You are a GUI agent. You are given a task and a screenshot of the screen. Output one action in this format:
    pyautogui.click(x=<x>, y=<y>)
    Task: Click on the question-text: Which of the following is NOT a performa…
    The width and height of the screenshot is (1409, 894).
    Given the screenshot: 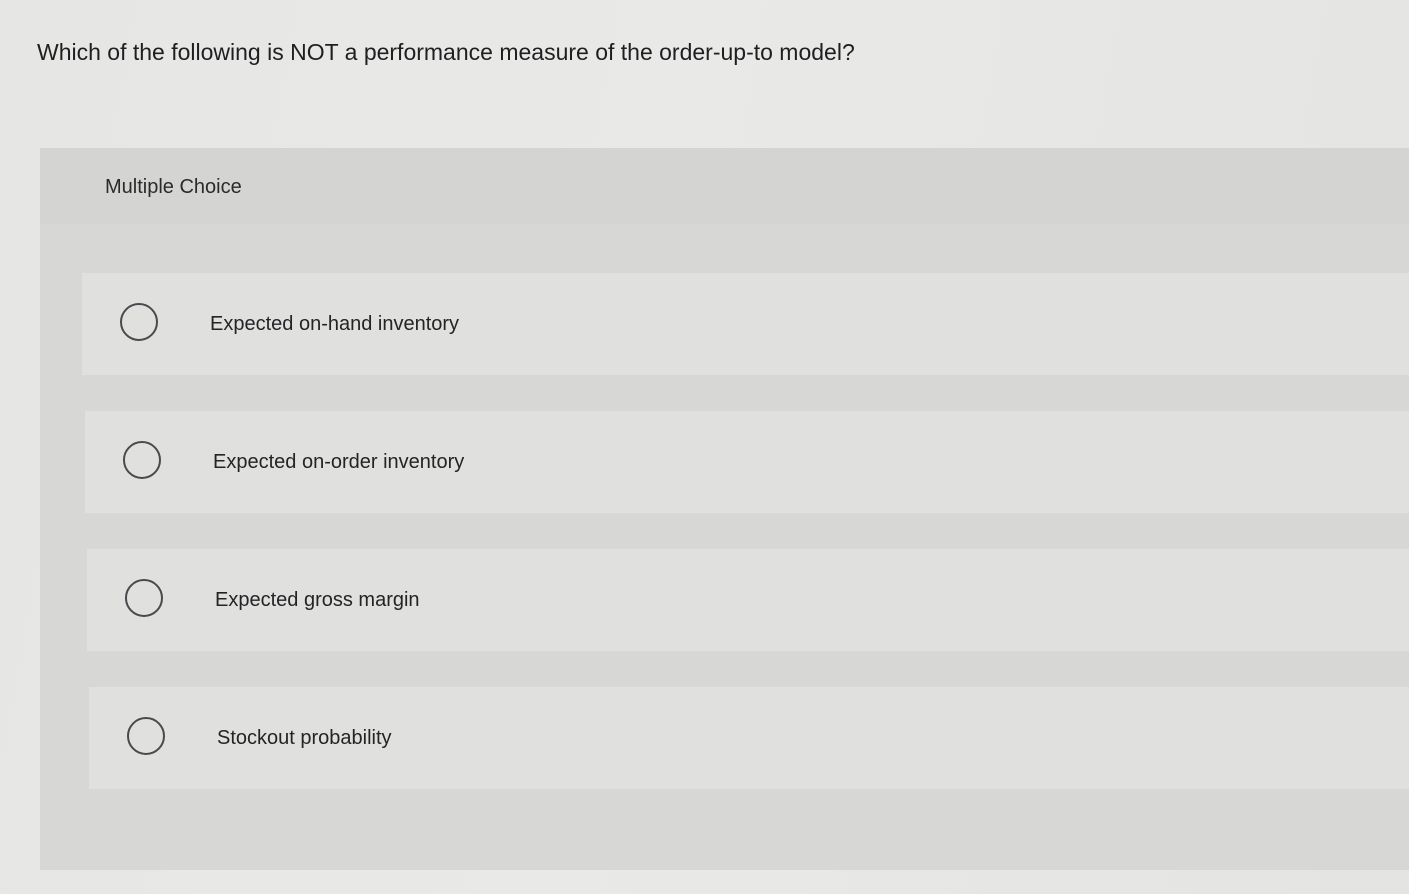 What is the action you would take?
    pyautogui.click(x=446, y=52)
    